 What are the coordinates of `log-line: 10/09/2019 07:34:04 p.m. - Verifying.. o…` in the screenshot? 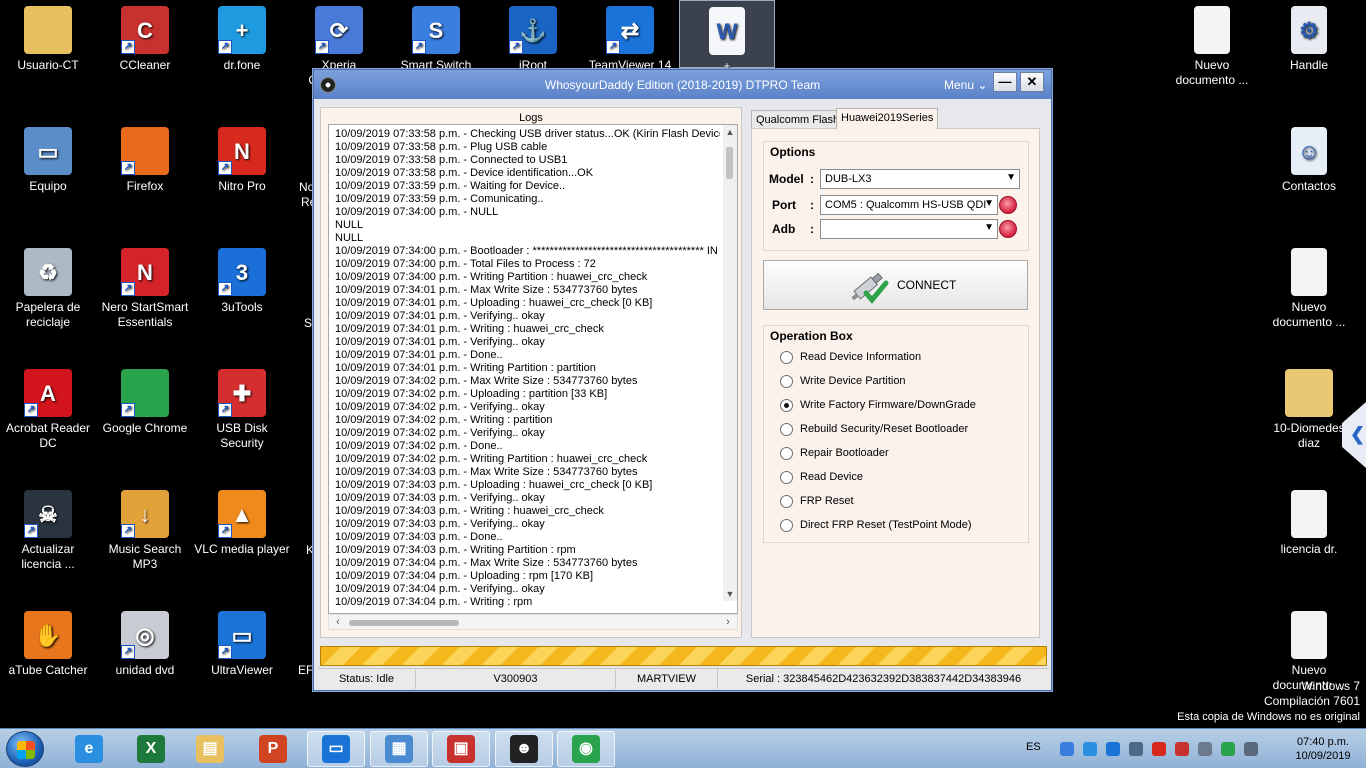 It's located at (440, 589).